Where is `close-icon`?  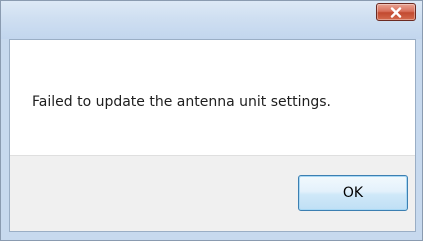 close-icon is located at coordinates (396, 12).